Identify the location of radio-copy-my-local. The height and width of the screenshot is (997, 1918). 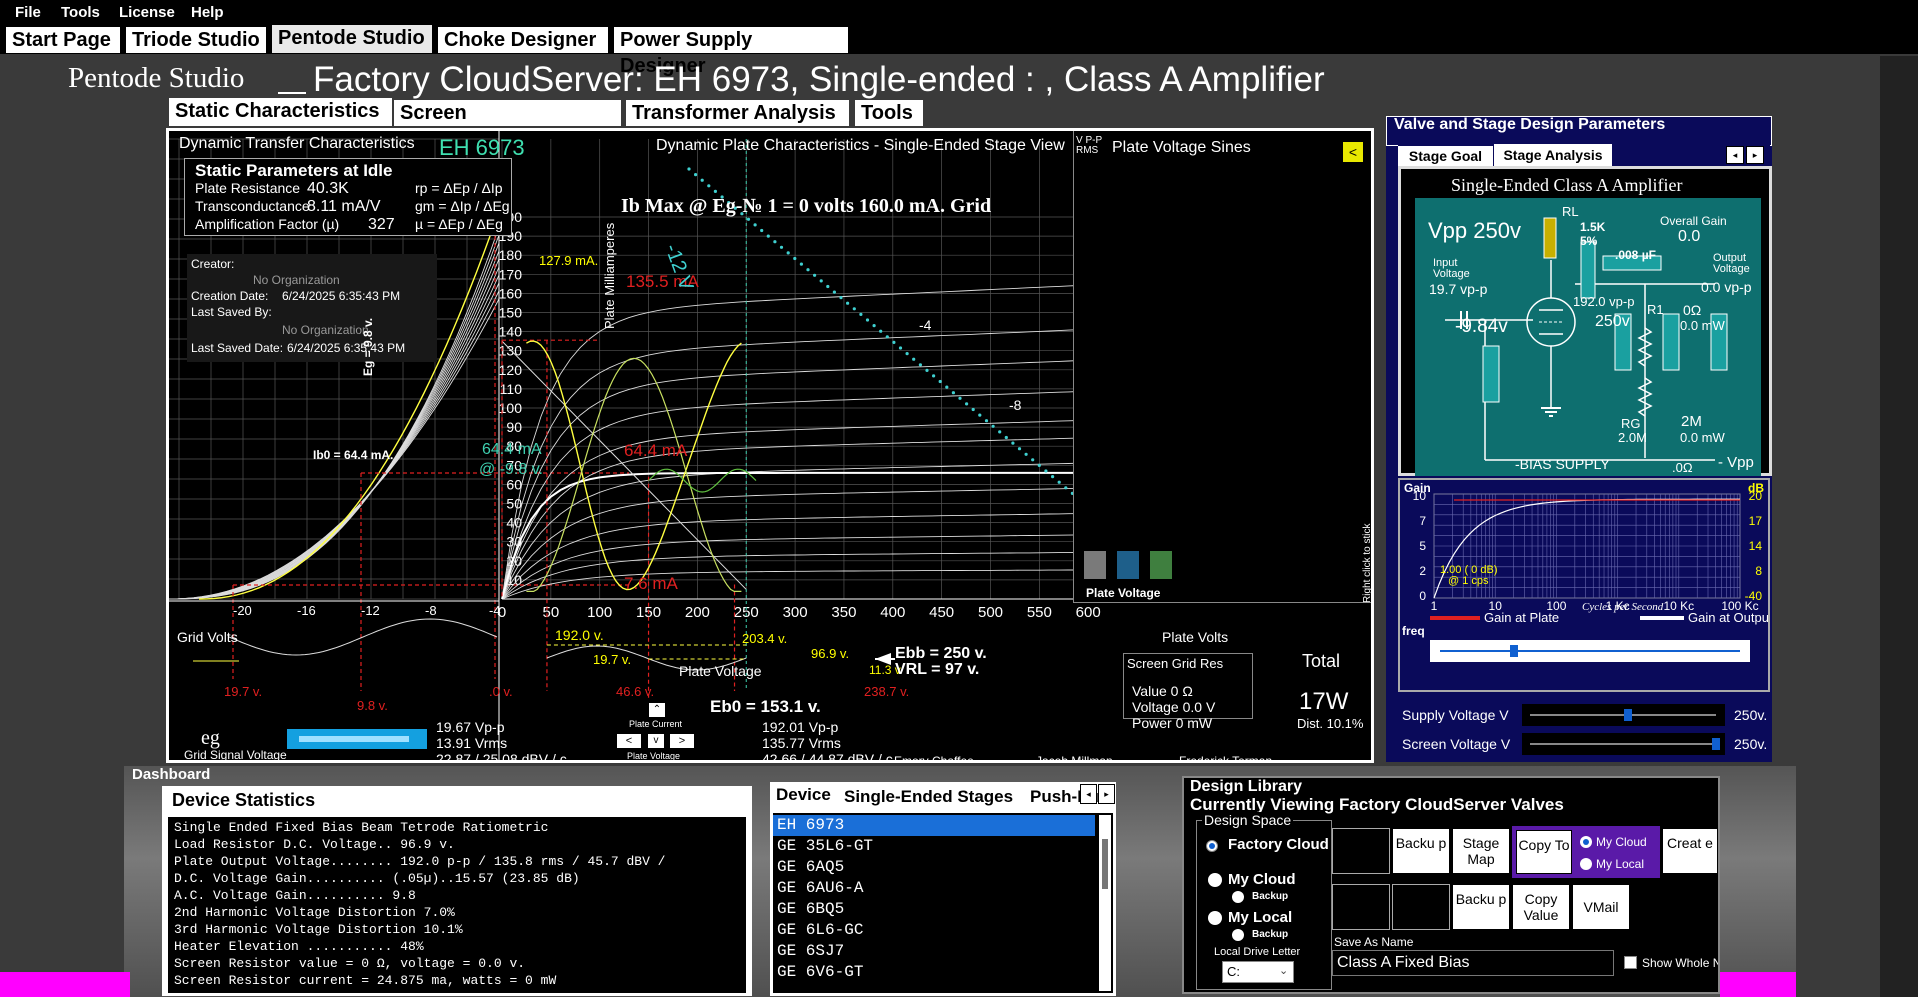
(1586, 864).